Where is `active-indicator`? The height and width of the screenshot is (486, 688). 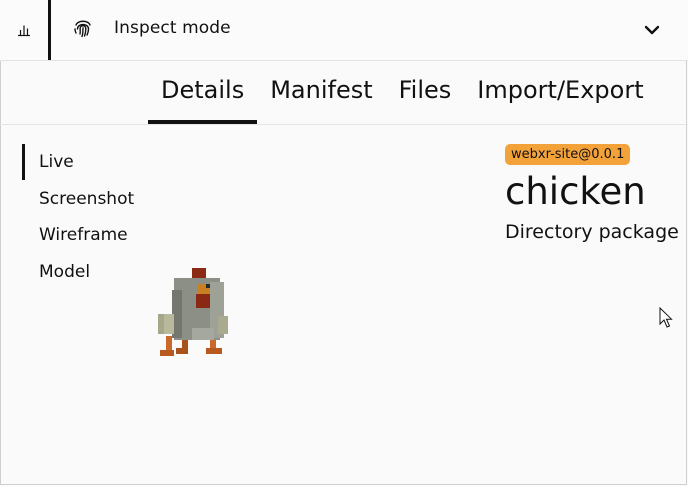
active-indicator is located at coordinates (49, 30).